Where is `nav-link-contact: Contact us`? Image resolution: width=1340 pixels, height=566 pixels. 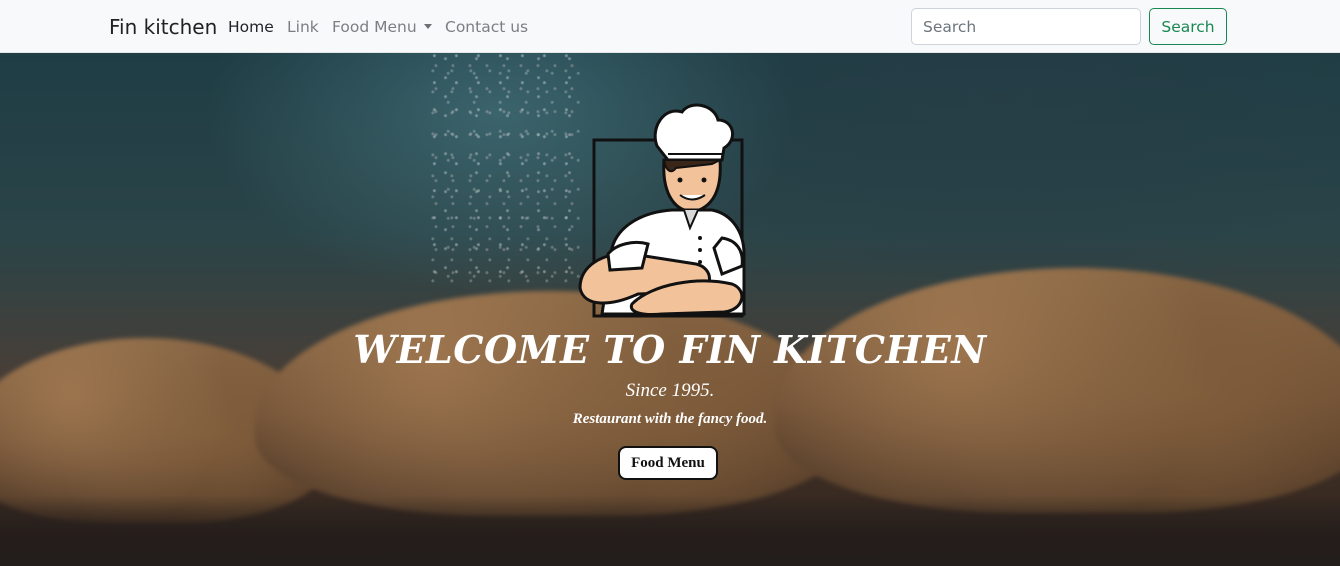 nav-link-contact: Contact us is located at coordinates (486, 27).